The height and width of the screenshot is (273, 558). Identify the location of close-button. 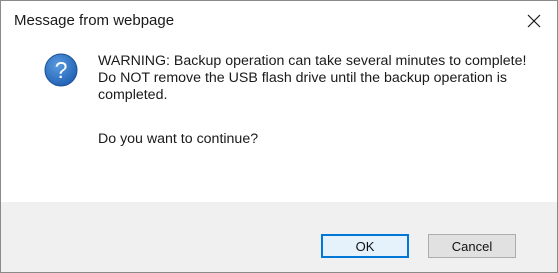
(534, 21).